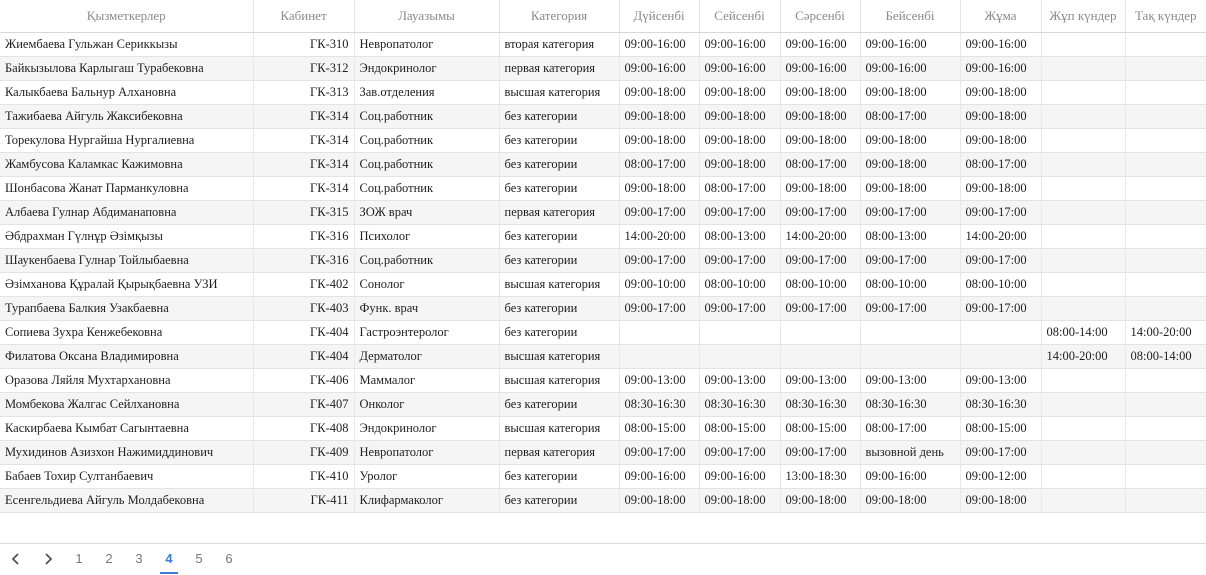 The image size is (1206, 575). What do you see at coordinates (427, 44) in the screenshot?
I see `position-cell: Невропатолог` at bounding box center [427, 44].